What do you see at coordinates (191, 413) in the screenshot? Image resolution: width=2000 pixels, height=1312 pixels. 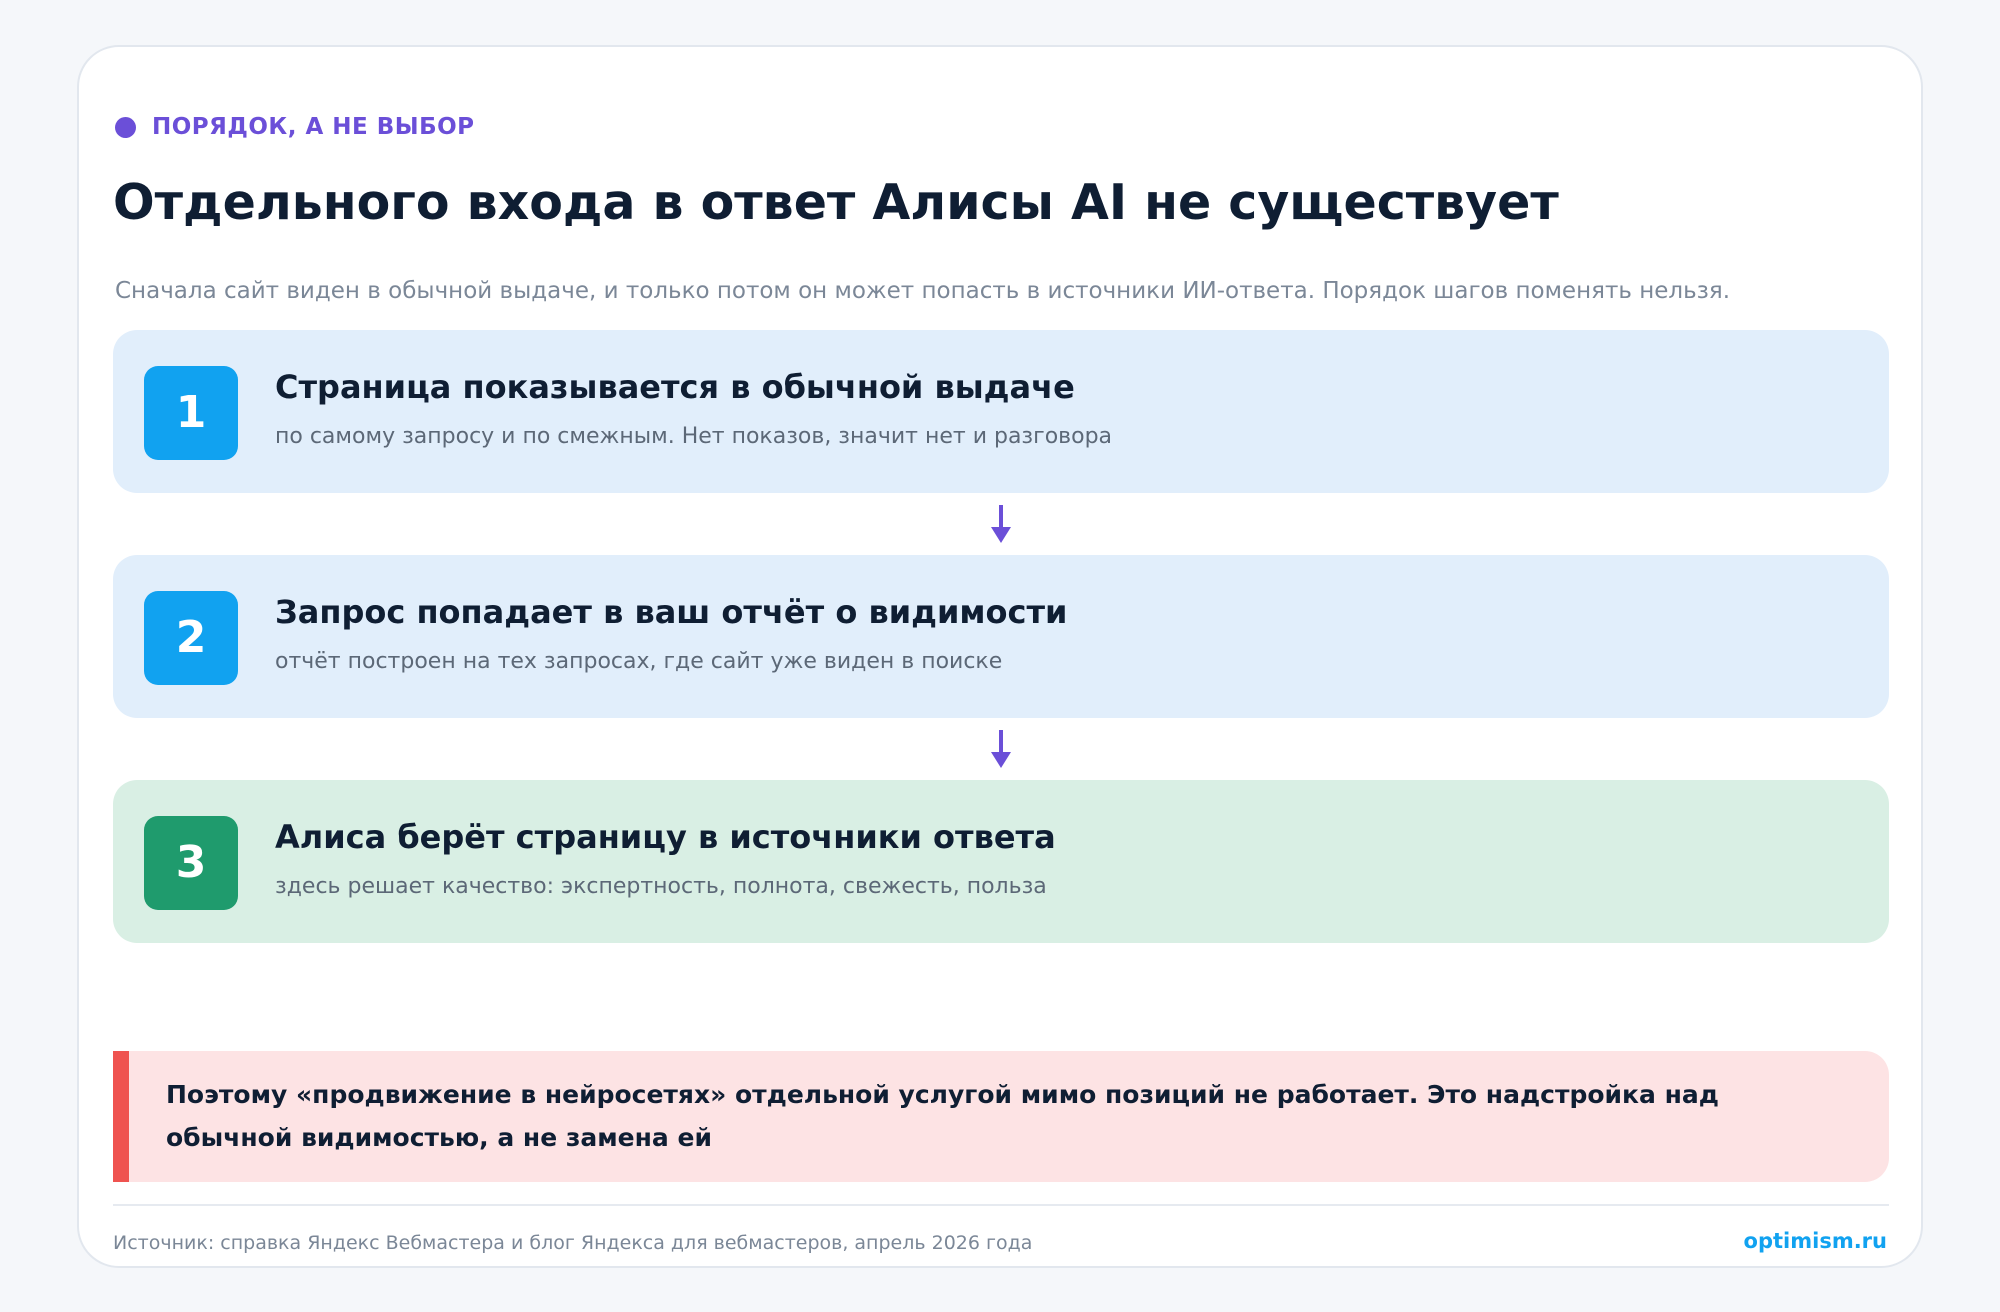 I see `step-number-badge: 1` at bounding box center [191, 413].